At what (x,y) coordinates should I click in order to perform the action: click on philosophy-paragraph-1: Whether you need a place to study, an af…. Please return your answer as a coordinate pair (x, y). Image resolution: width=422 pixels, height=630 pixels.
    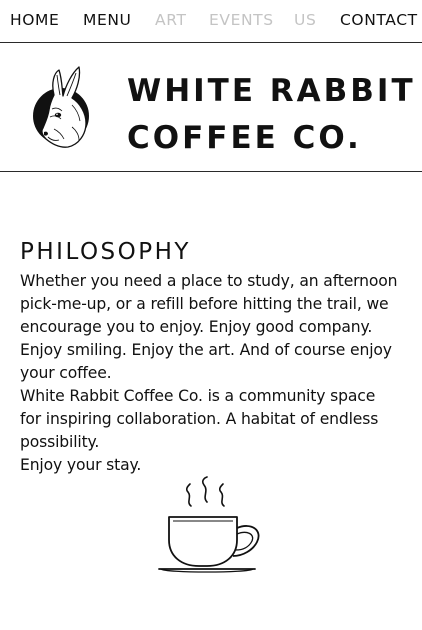
    Looking at the image, I should click on (209, 304).